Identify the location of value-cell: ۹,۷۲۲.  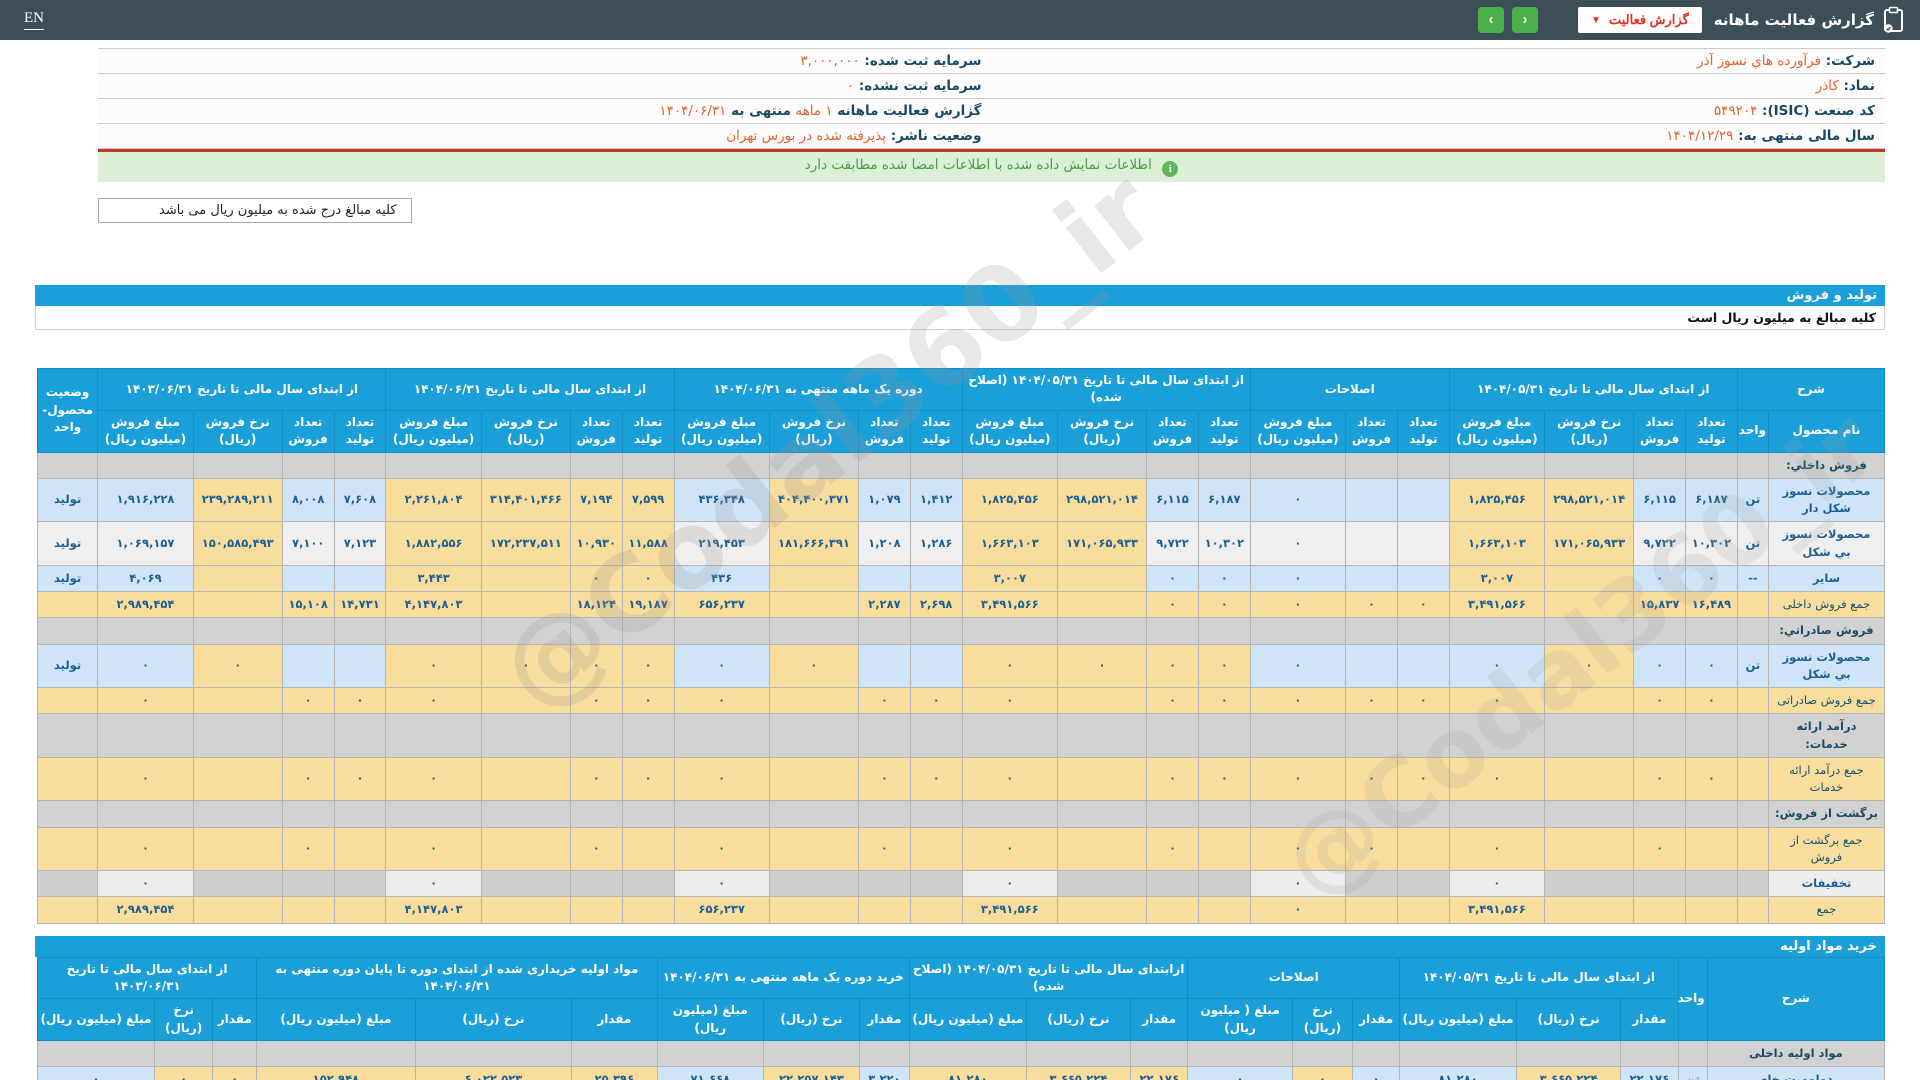
(1660, 543).